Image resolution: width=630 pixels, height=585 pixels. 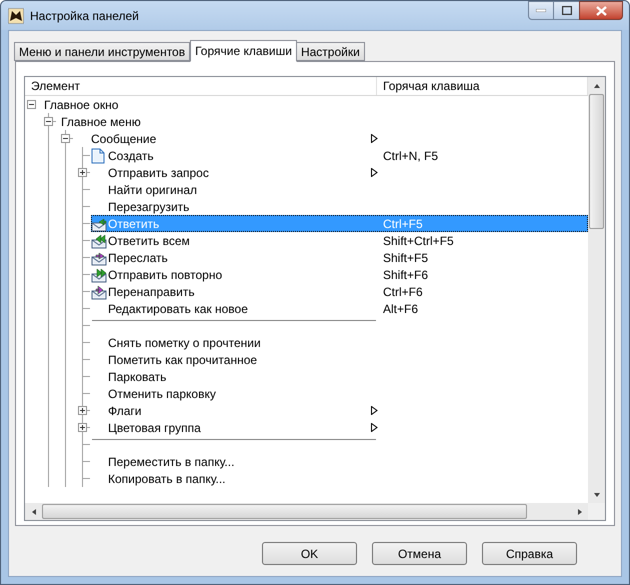 I want to click on item-label: Флаги, so click(x=125, y=411).